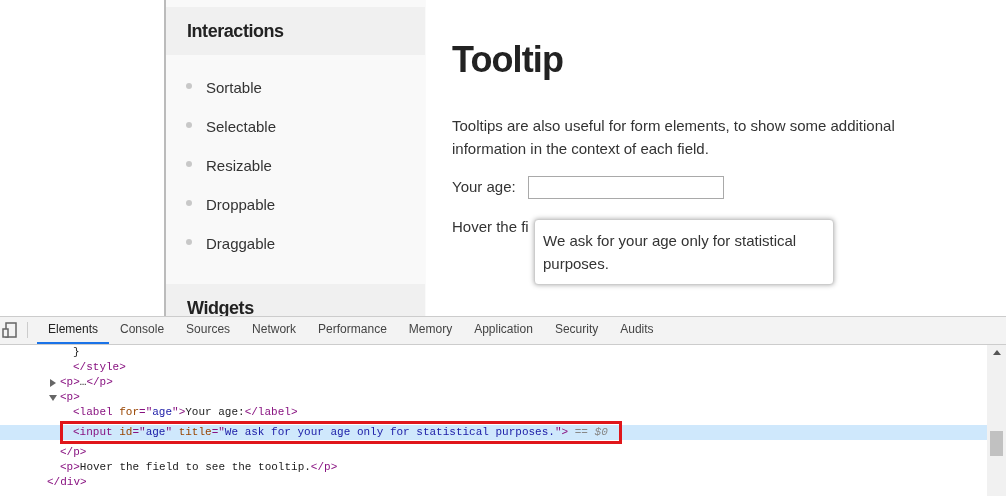 The image size is (1006, 496). I want to click on tooltip: We ask for your age only for statistical purposes., so click(684, 252).